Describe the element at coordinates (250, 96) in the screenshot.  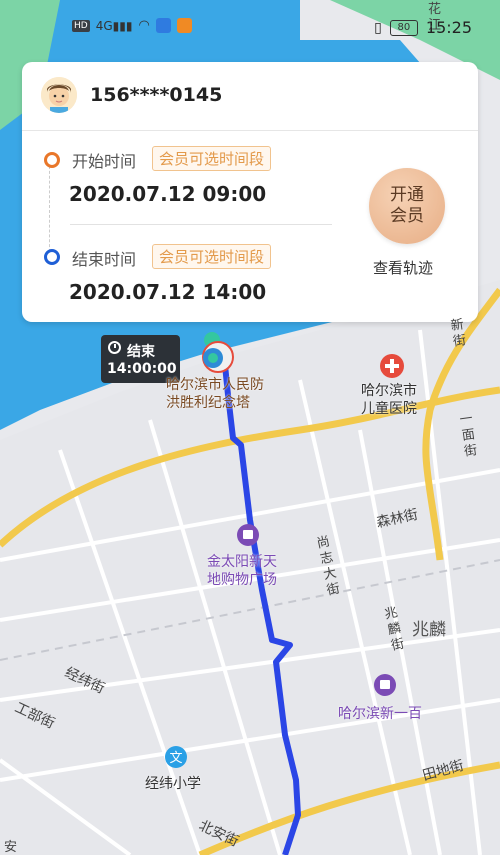
I see `user-header: 156****0145` at that location.